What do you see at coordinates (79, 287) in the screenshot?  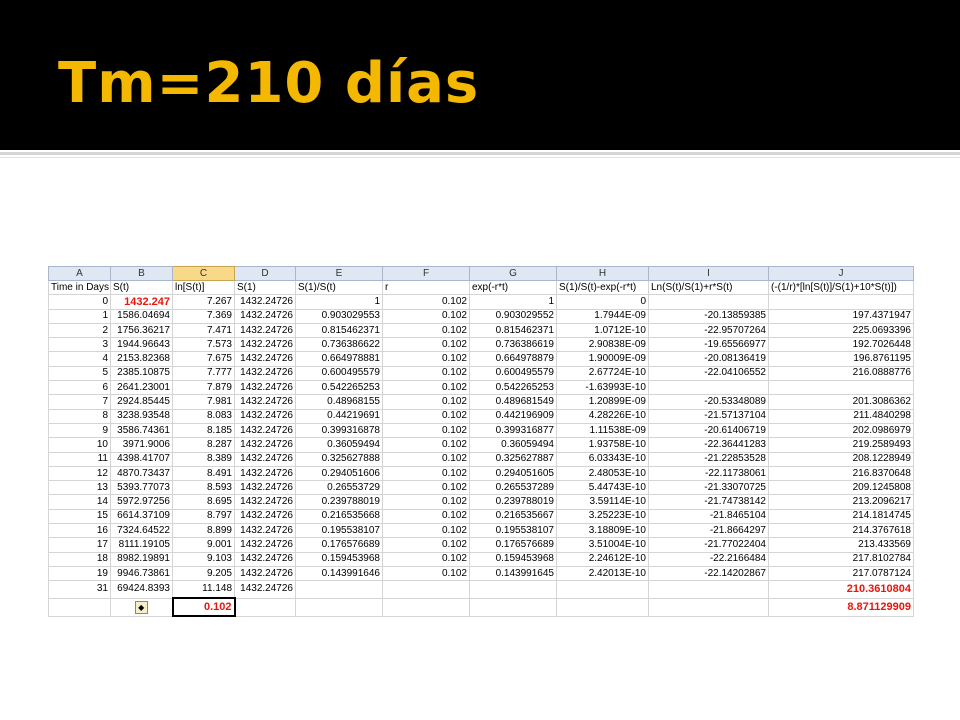 I see `header-cell: Time in Days` at bounding box center [79, 287].